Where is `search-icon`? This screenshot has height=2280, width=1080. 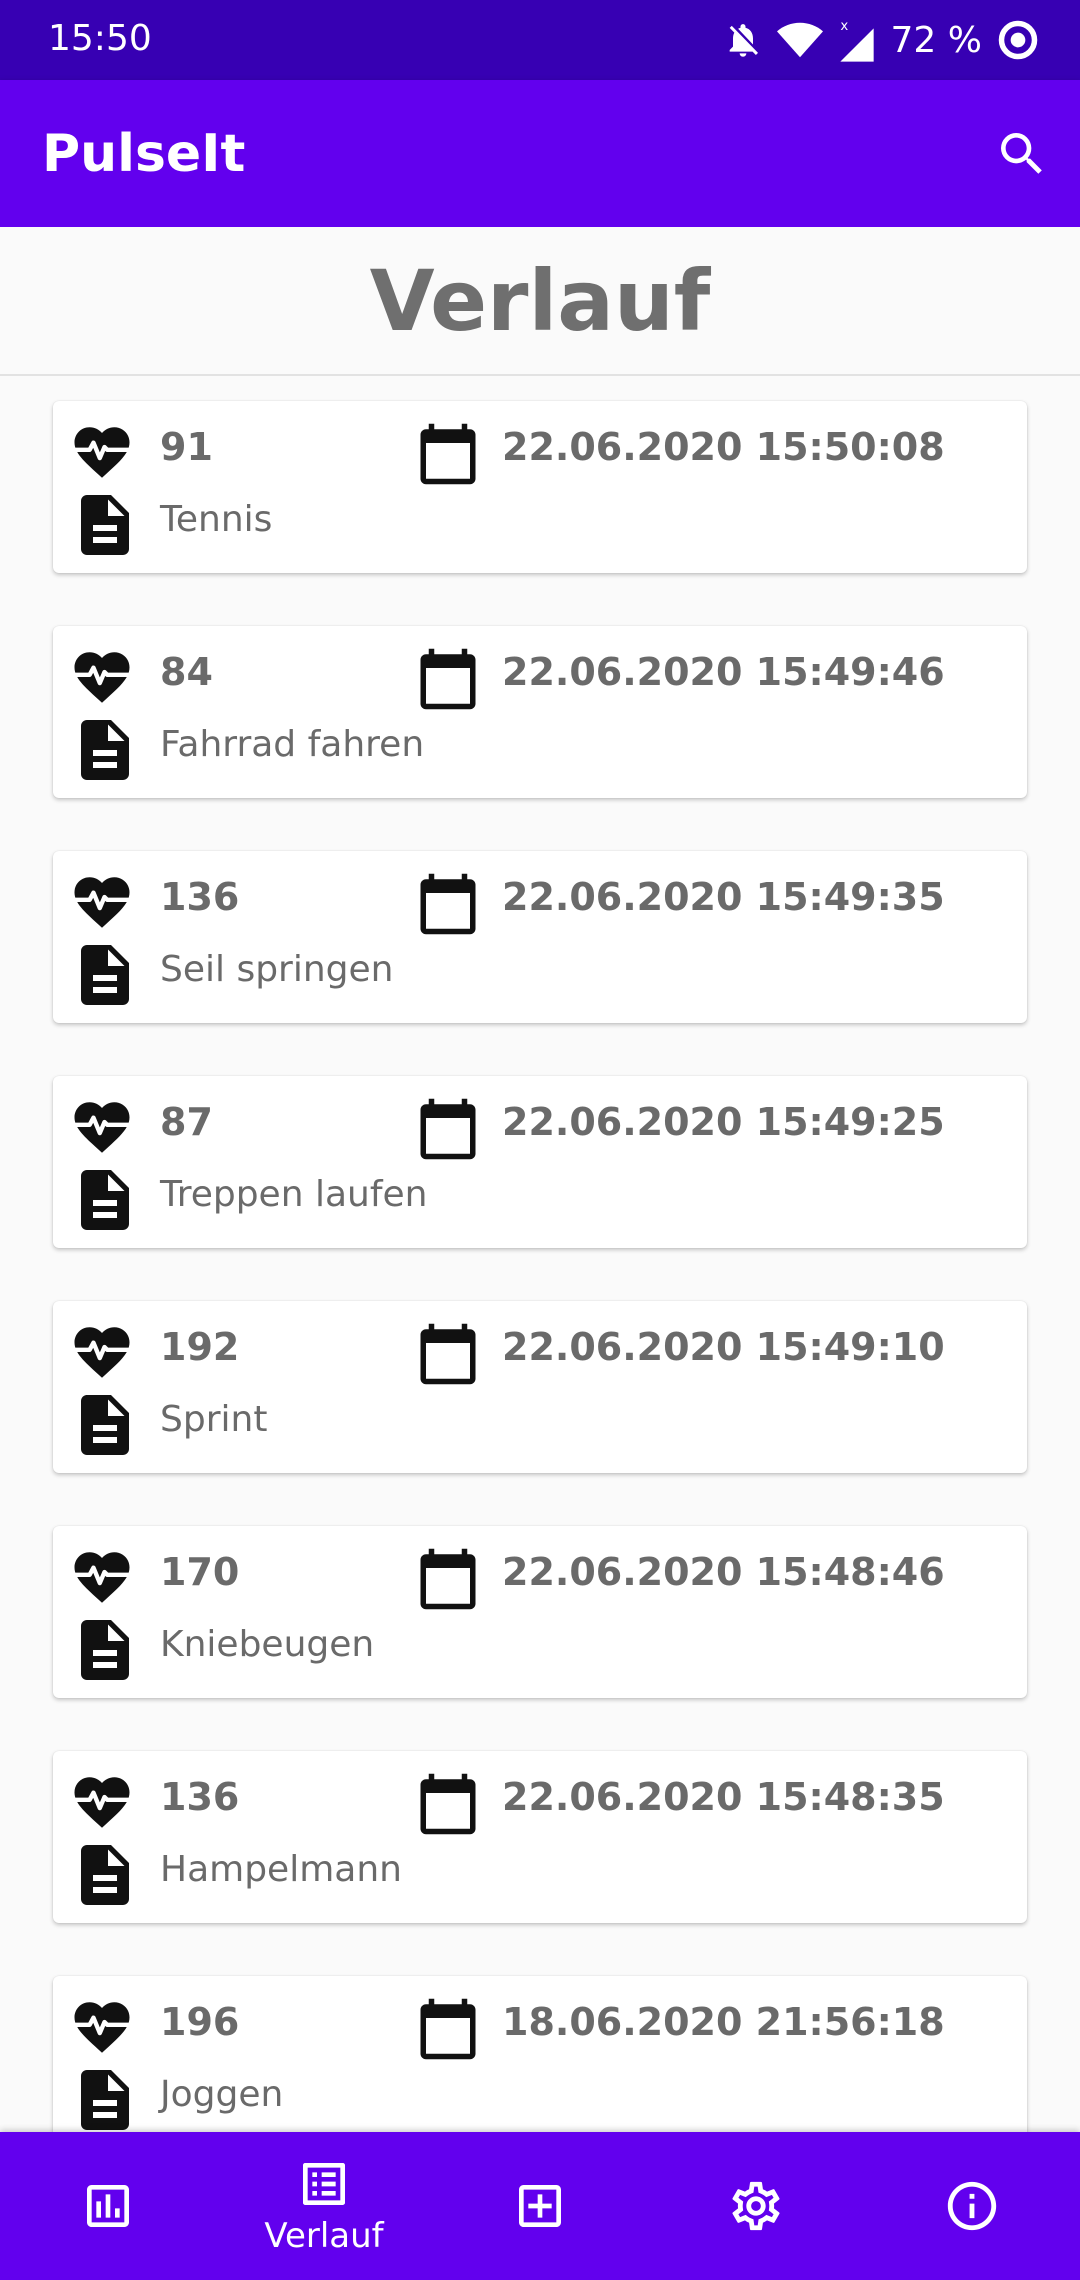 search-icon is located at coordinates (1021, 153).